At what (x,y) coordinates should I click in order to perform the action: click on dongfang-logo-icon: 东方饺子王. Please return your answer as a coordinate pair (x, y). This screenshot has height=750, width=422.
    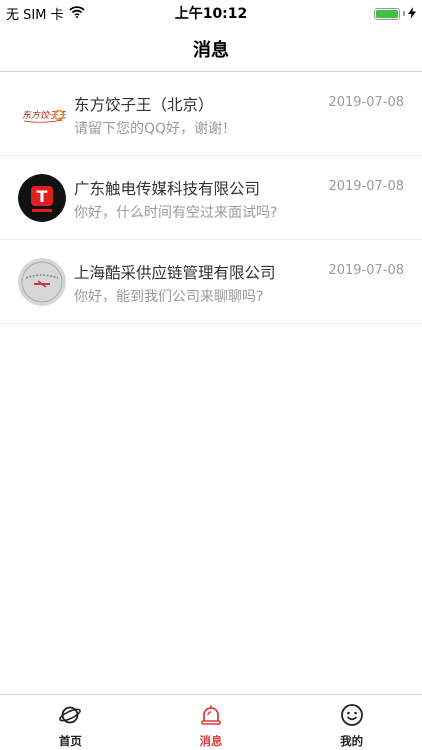
    Looking at the image, I should click on (42, 114).